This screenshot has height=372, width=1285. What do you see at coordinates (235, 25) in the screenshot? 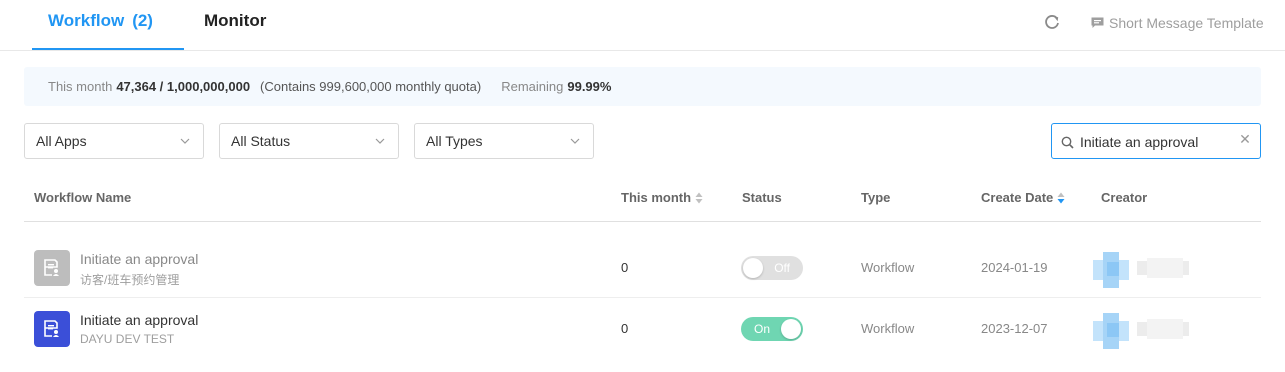
I see `tab-monitor: Monitor` at bounding box center [235, 25].